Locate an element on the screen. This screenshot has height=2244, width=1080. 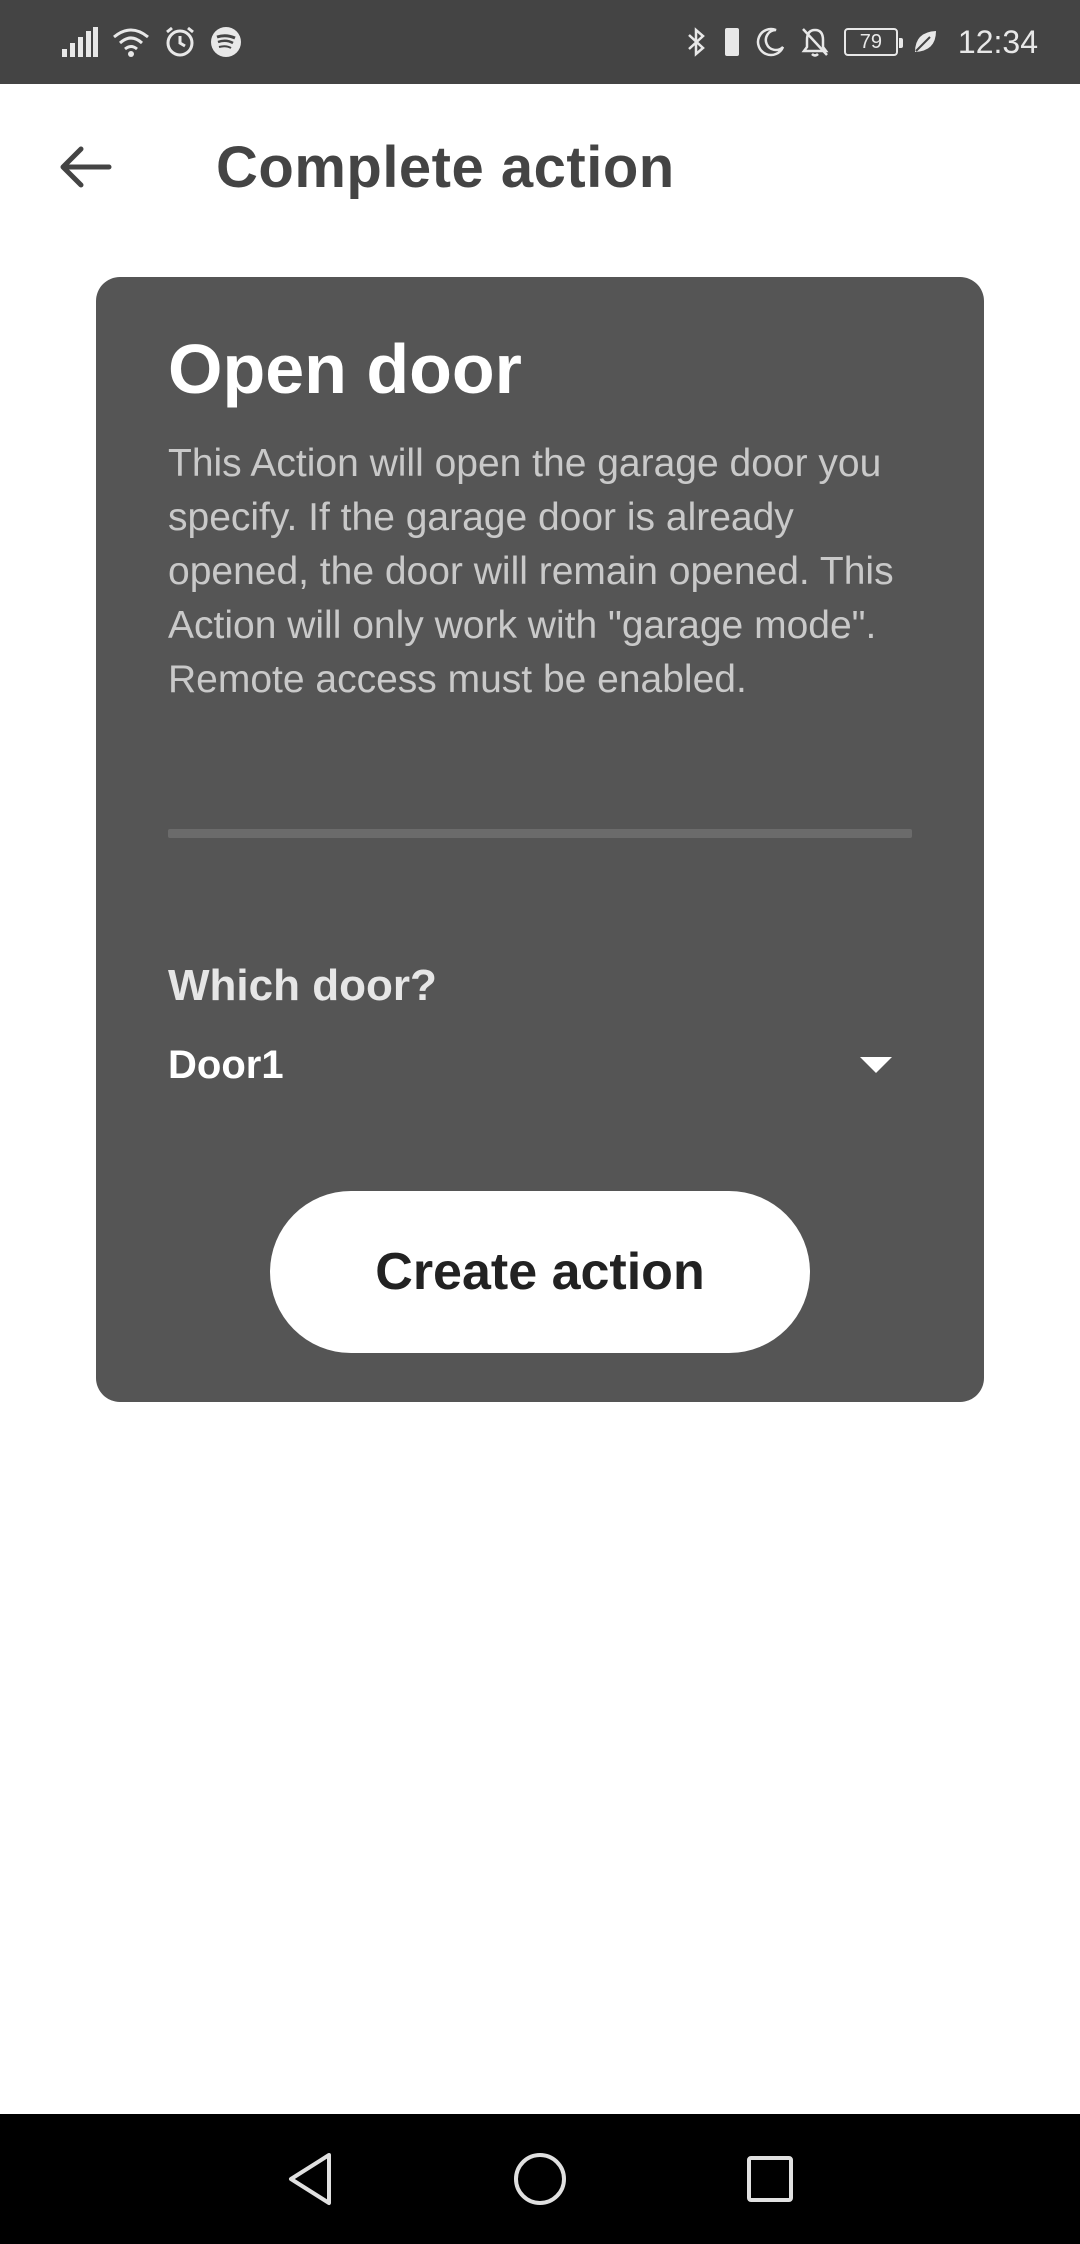
battery-icon: 79 is located at coordinates (873, 42).